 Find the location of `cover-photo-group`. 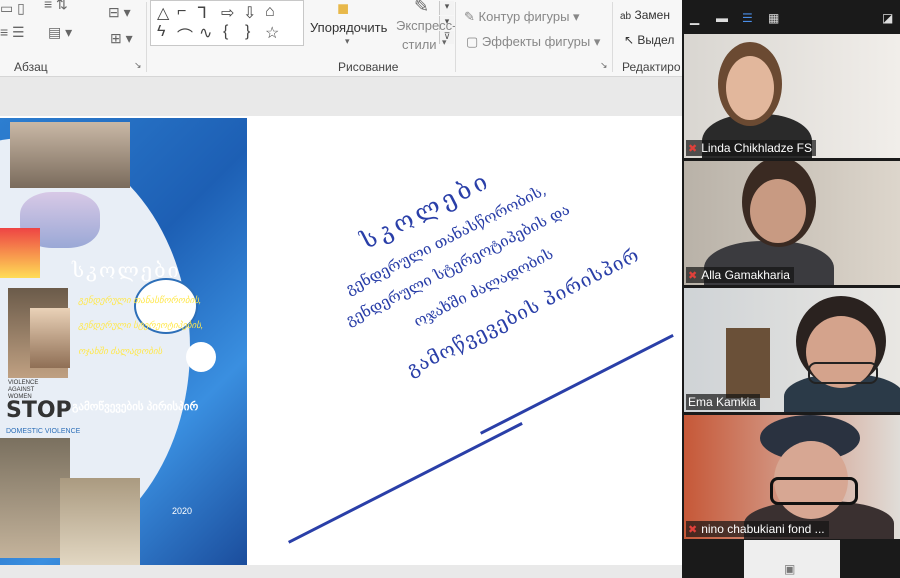

cover-photo-group is located at coordinates (70, 155).